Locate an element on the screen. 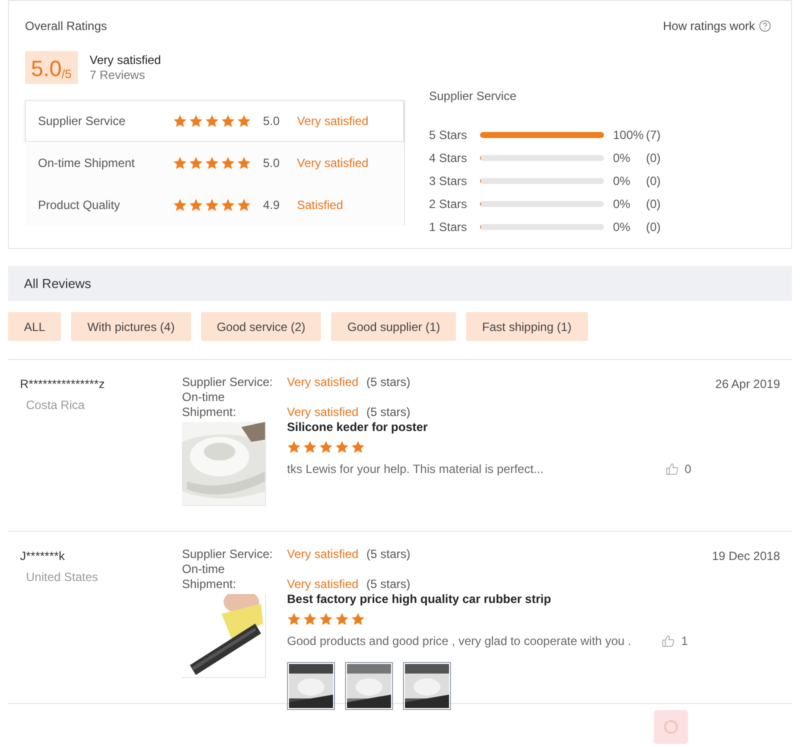  filter-chip: Good service (2) is located at coordinates (261, 326).